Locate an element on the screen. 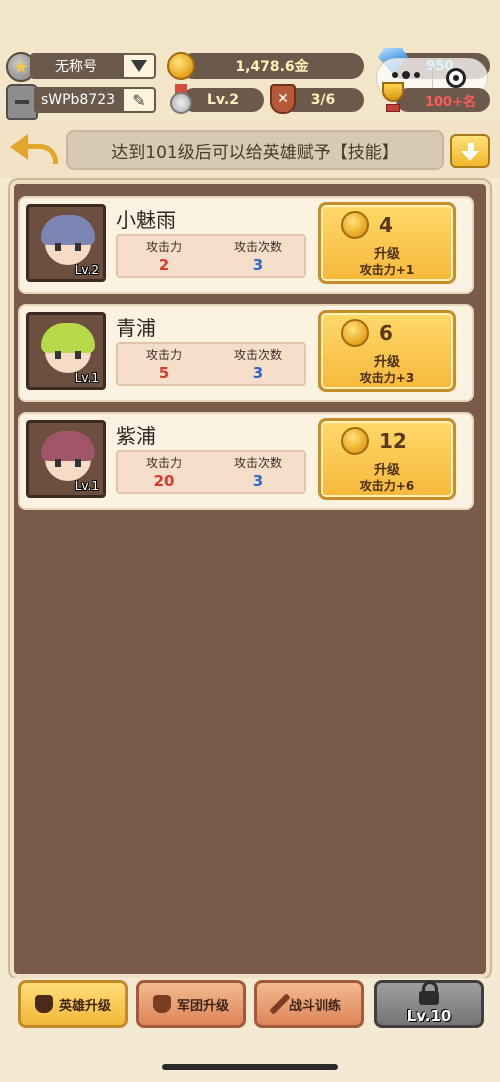 Image resolution: width=500 pixels, height=1082 pixels. rank-value: 100+名 is located at coordinates (443, 100).